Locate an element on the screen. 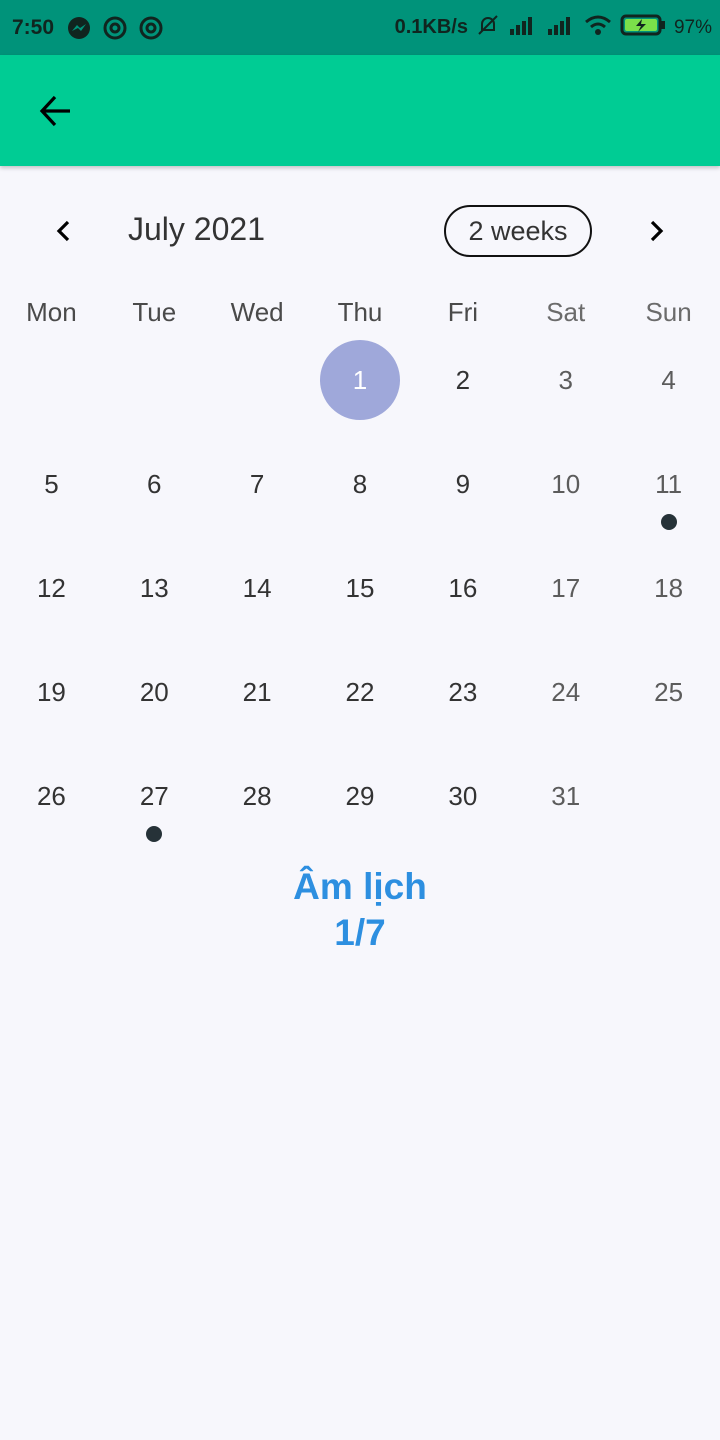 The image size is (720, 1440). calendar-day-cell: 8 is located at coordinates (360, 484).